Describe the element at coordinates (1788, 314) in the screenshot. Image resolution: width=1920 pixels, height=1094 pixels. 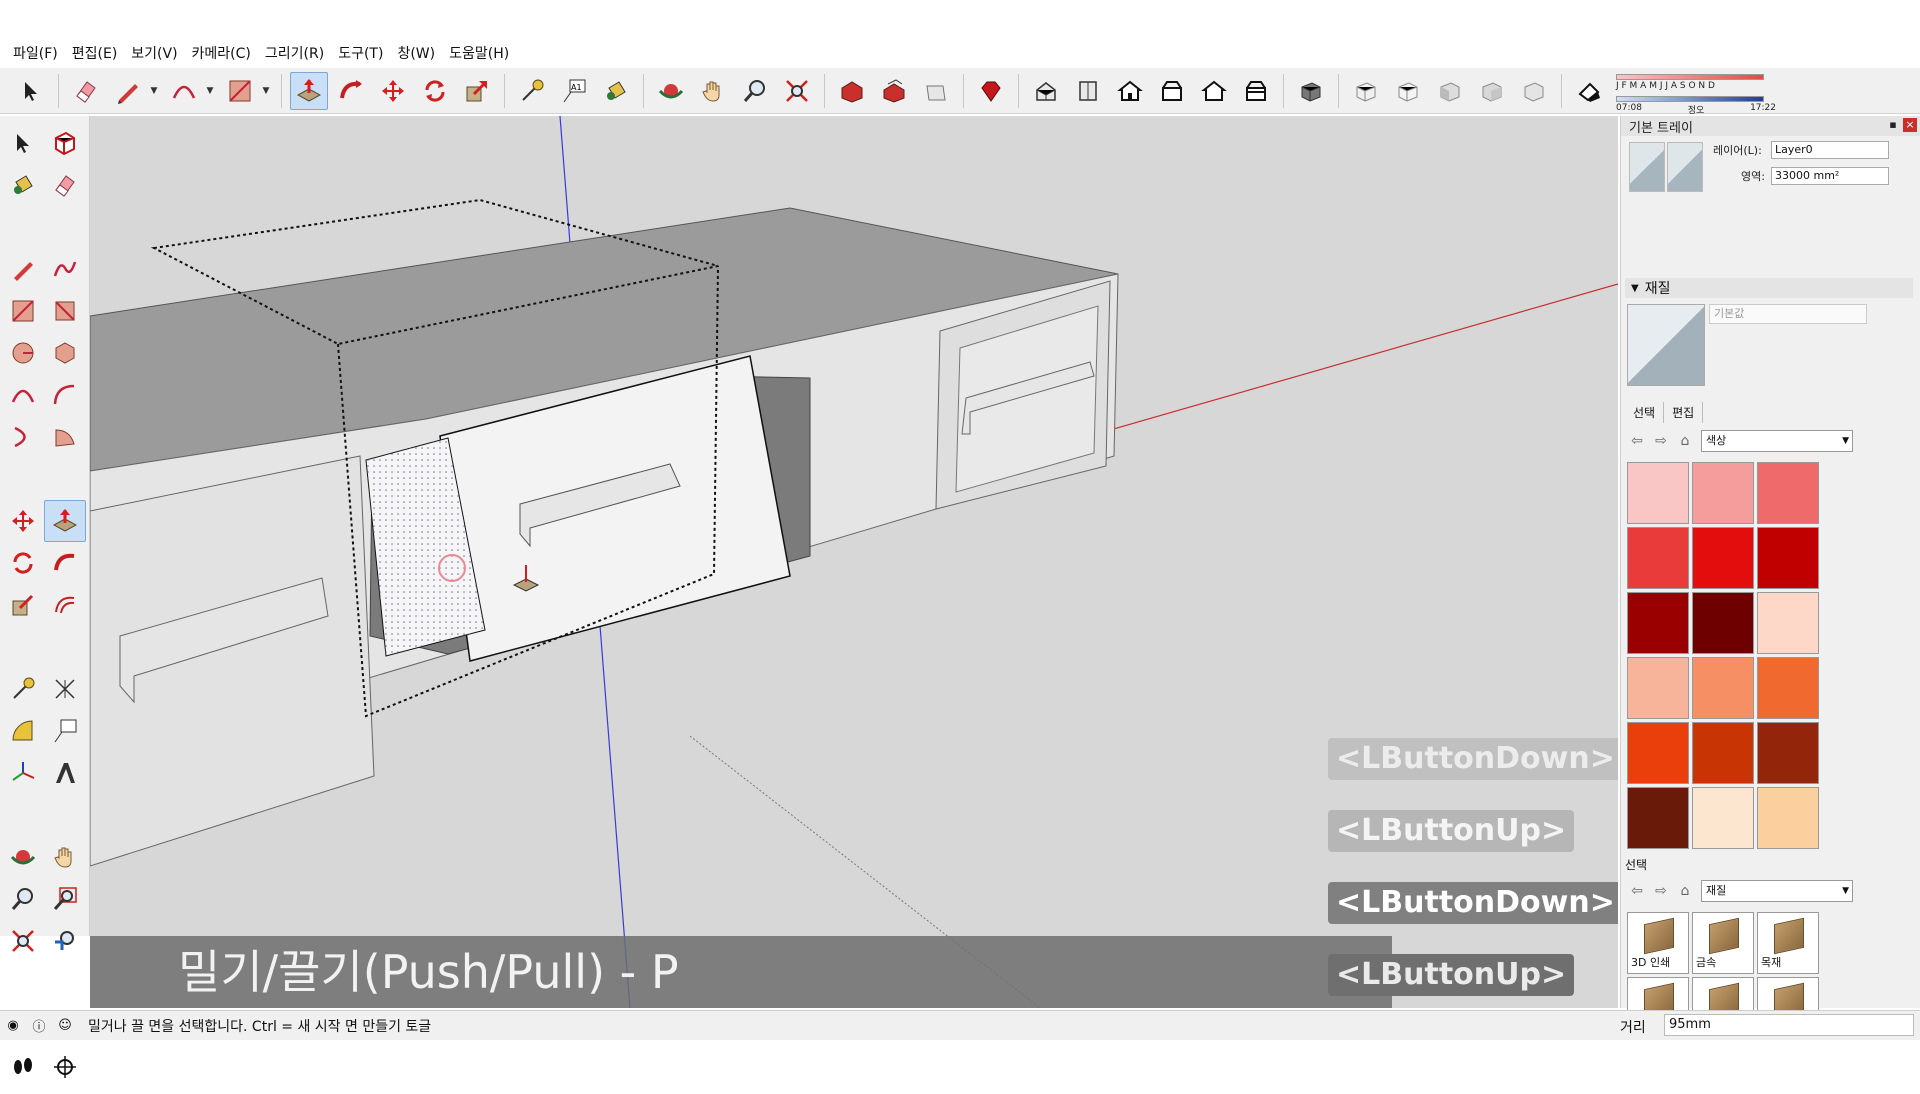
I see `material-name-field: 기본값` at that location.